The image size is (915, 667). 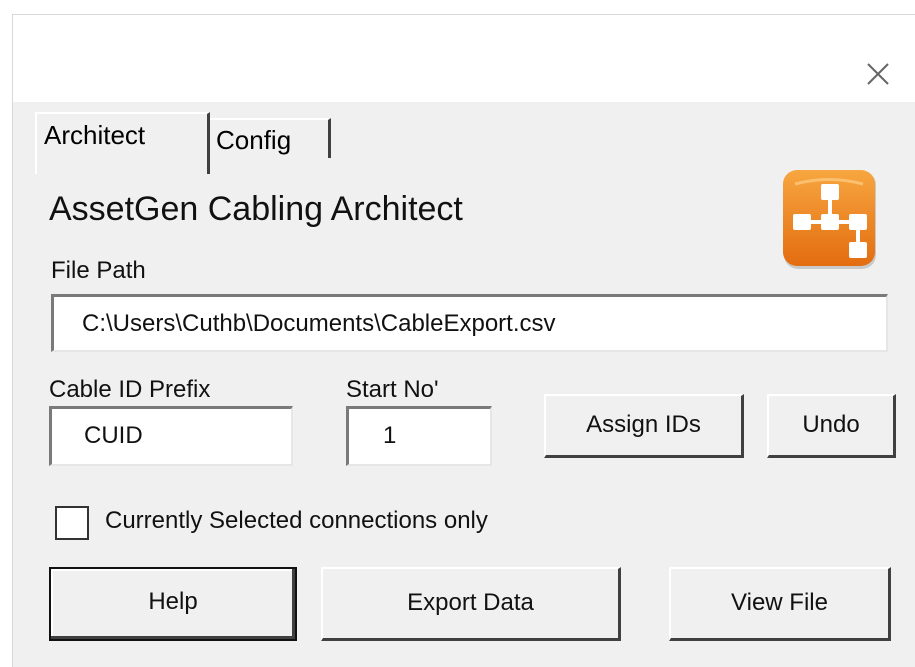 What do you see at coordinates (72, 523) in the screenshot?
I see `selected-connections-checkbox` at bounding box center [72, 523].